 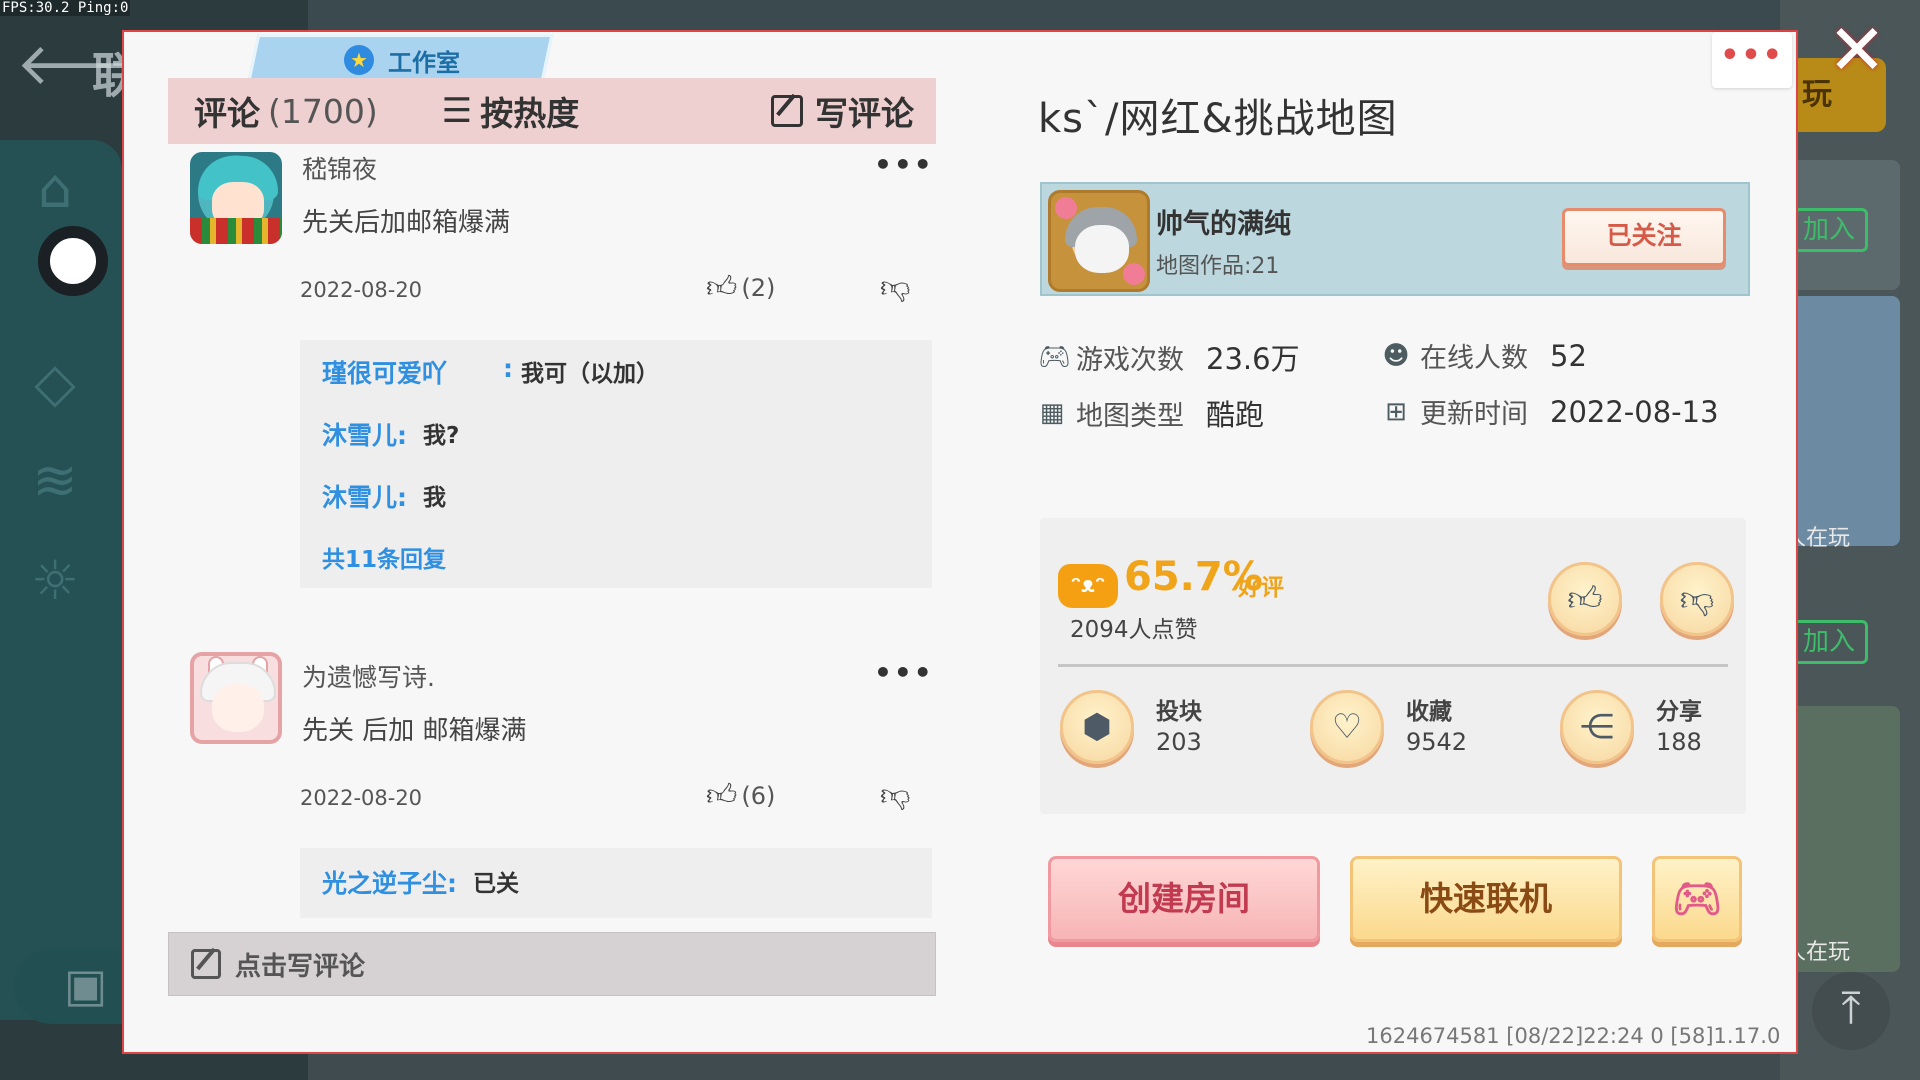 I want to click on comment-like-button: 👍︎ (2), so click(x=740, y=288).